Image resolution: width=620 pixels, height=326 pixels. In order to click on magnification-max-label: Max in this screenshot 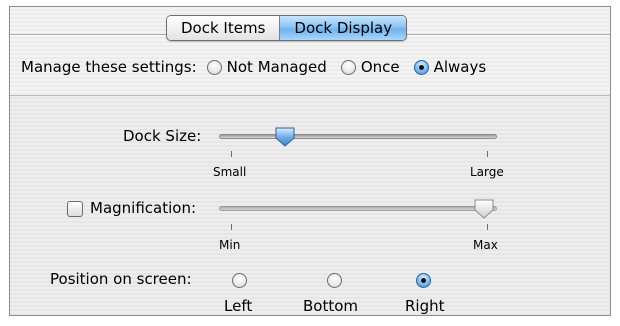, I will do `click(485, 245)`.